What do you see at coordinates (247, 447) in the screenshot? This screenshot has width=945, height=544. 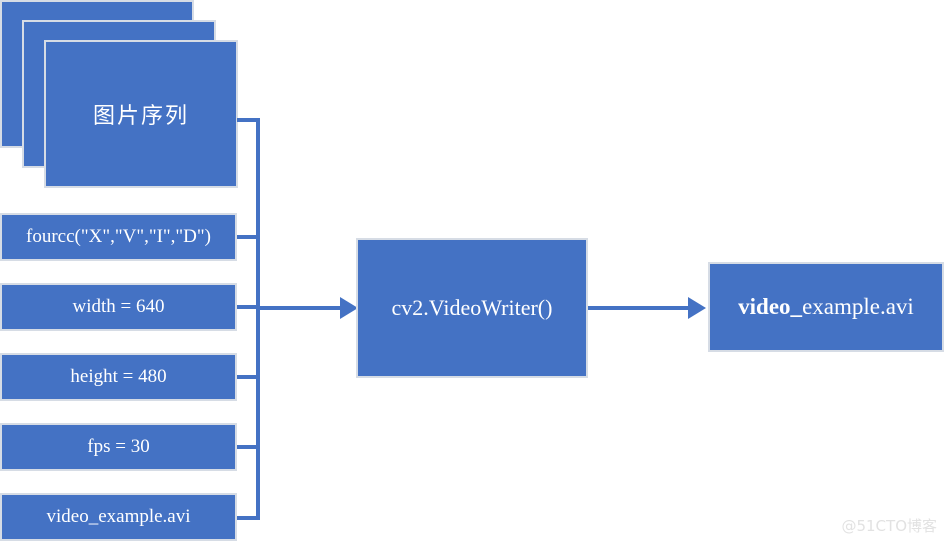 I see `connector-stub-fps` at bounding box center [247, 447].